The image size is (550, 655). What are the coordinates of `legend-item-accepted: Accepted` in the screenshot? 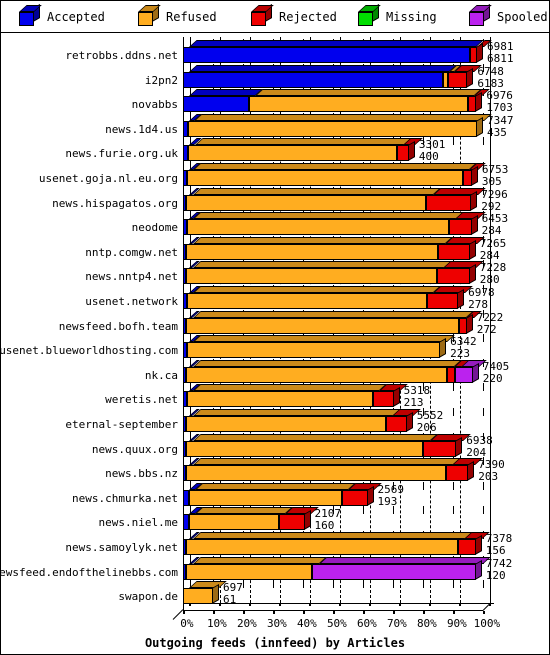 It's located at (62, 15).